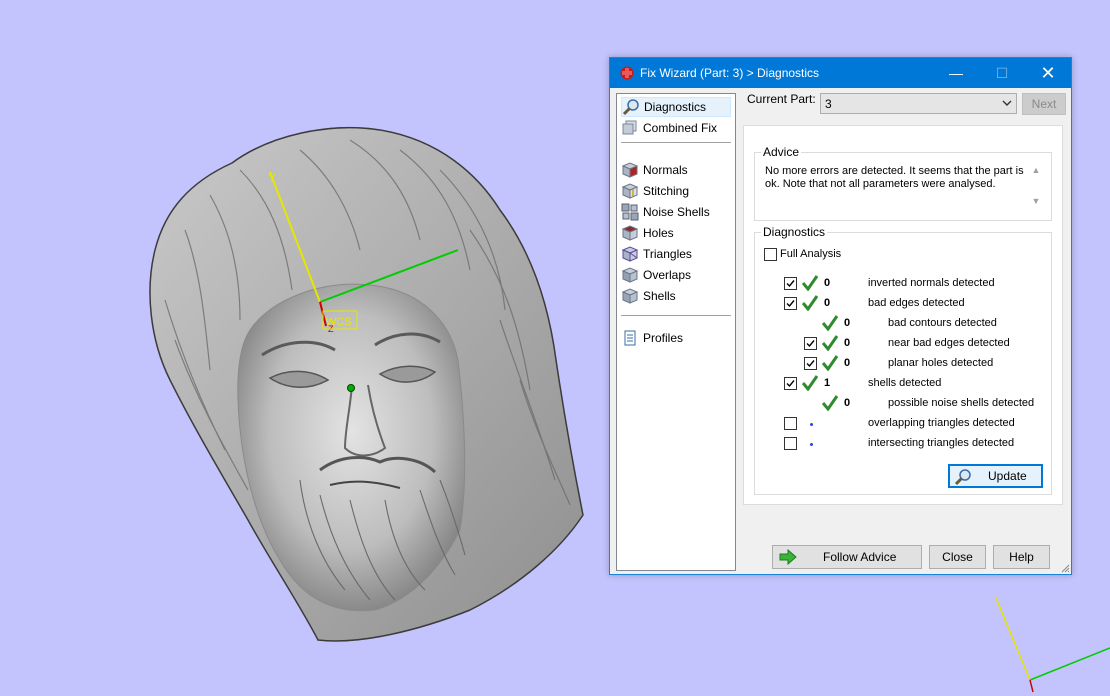 The height and width of the screenshot is (696, 1110). Describe the element at coordinates (781, 152) in the screenshot. I see `advice-title: Advice` at that location.